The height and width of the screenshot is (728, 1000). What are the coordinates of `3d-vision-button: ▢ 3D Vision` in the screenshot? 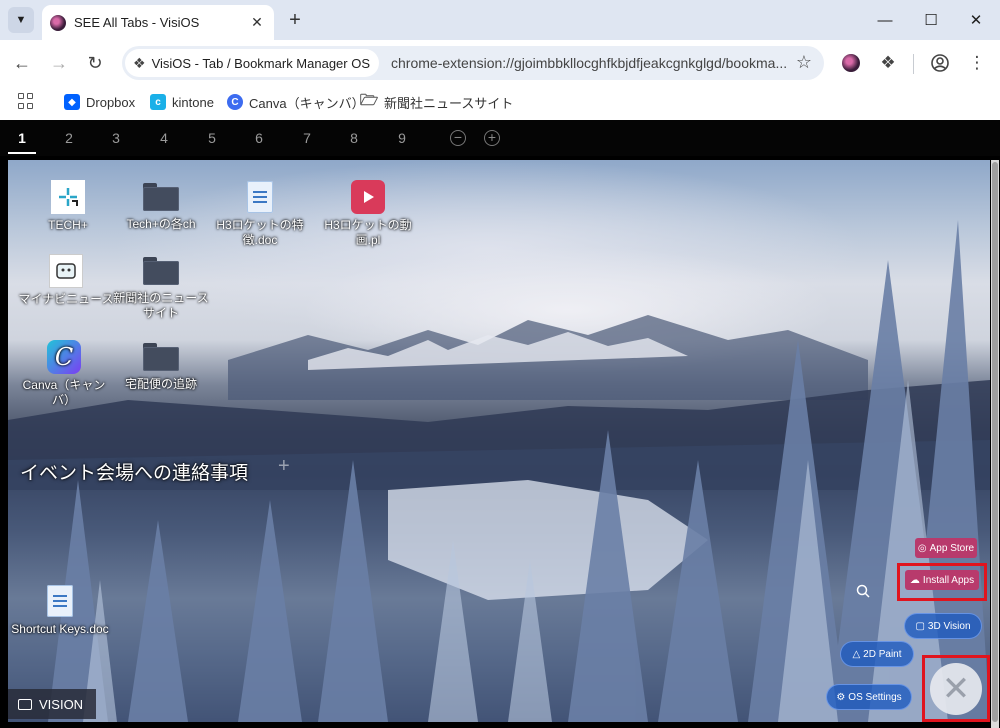 It's located at (943, 626).